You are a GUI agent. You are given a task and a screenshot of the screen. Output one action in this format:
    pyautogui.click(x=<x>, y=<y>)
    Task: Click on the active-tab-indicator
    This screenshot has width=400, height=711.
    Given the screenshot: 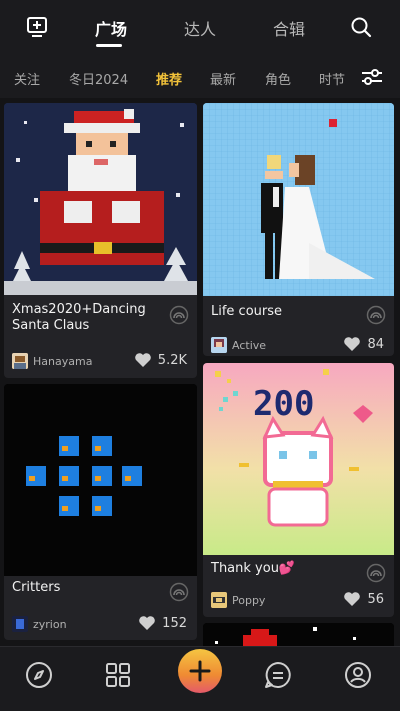 What is the action you would take?
    pyautogui.click(x=109, y=45)
    